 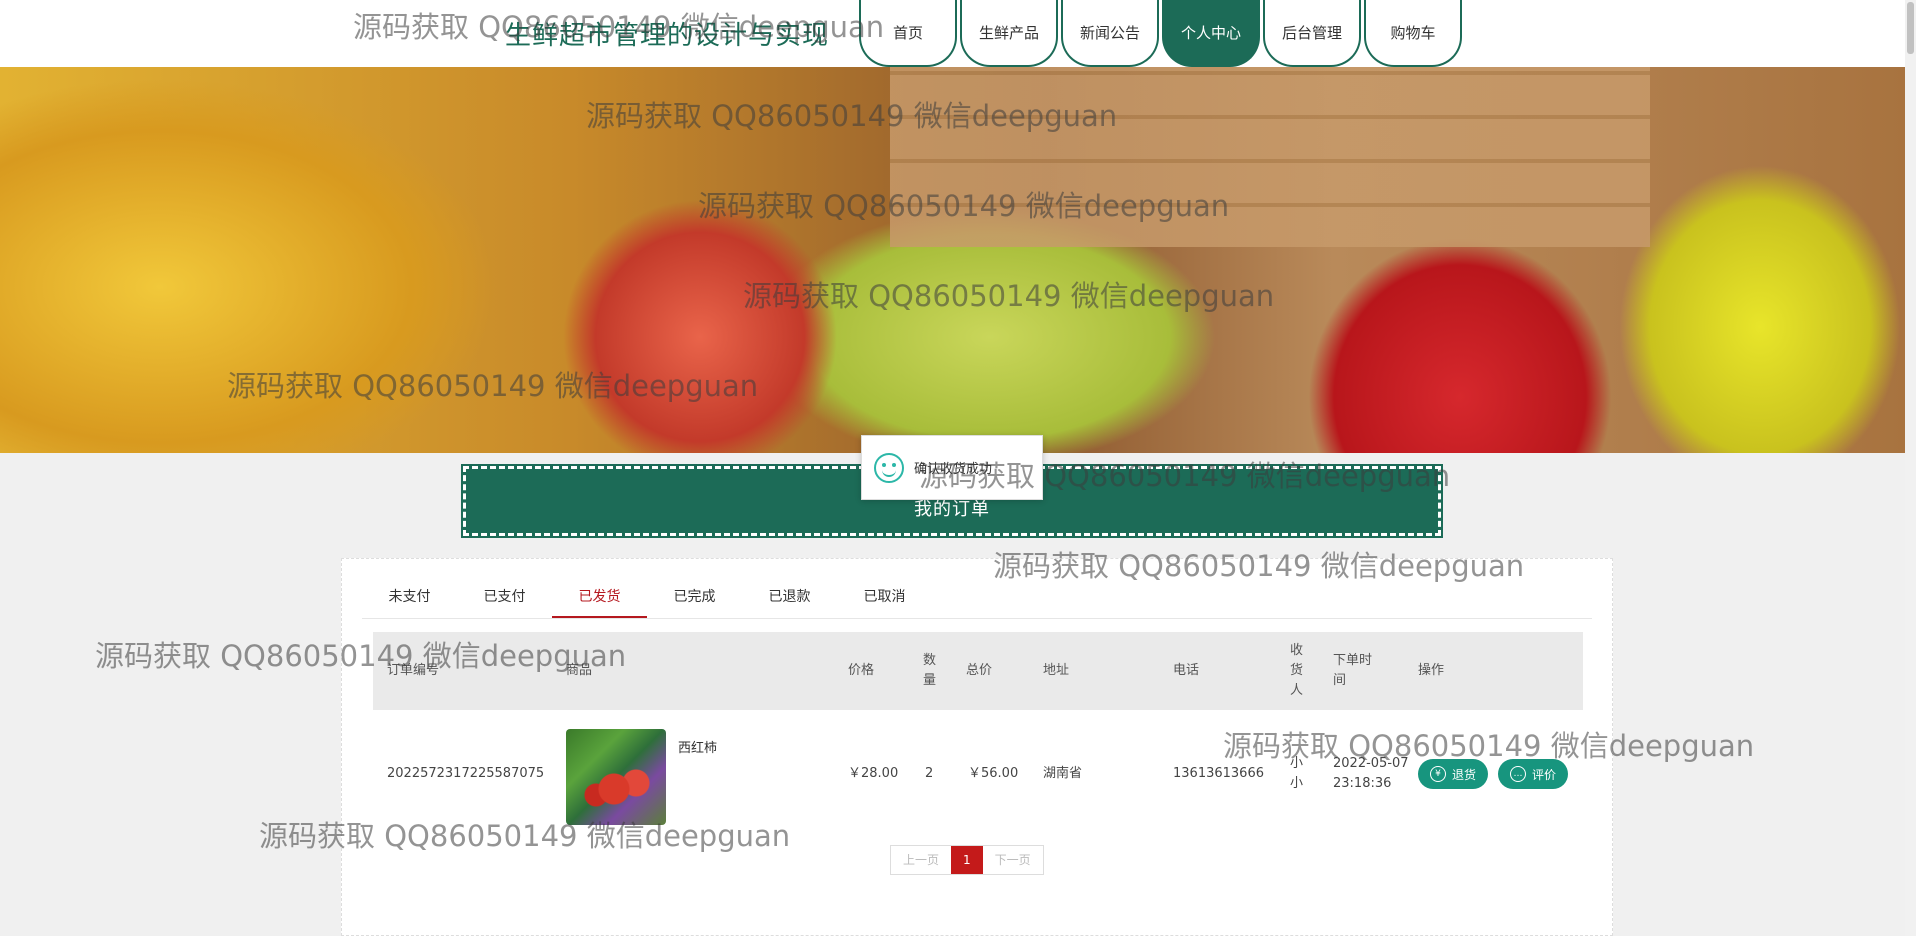 I want to click on cell-product-name: 西红柿, so click(x=697, y=746).